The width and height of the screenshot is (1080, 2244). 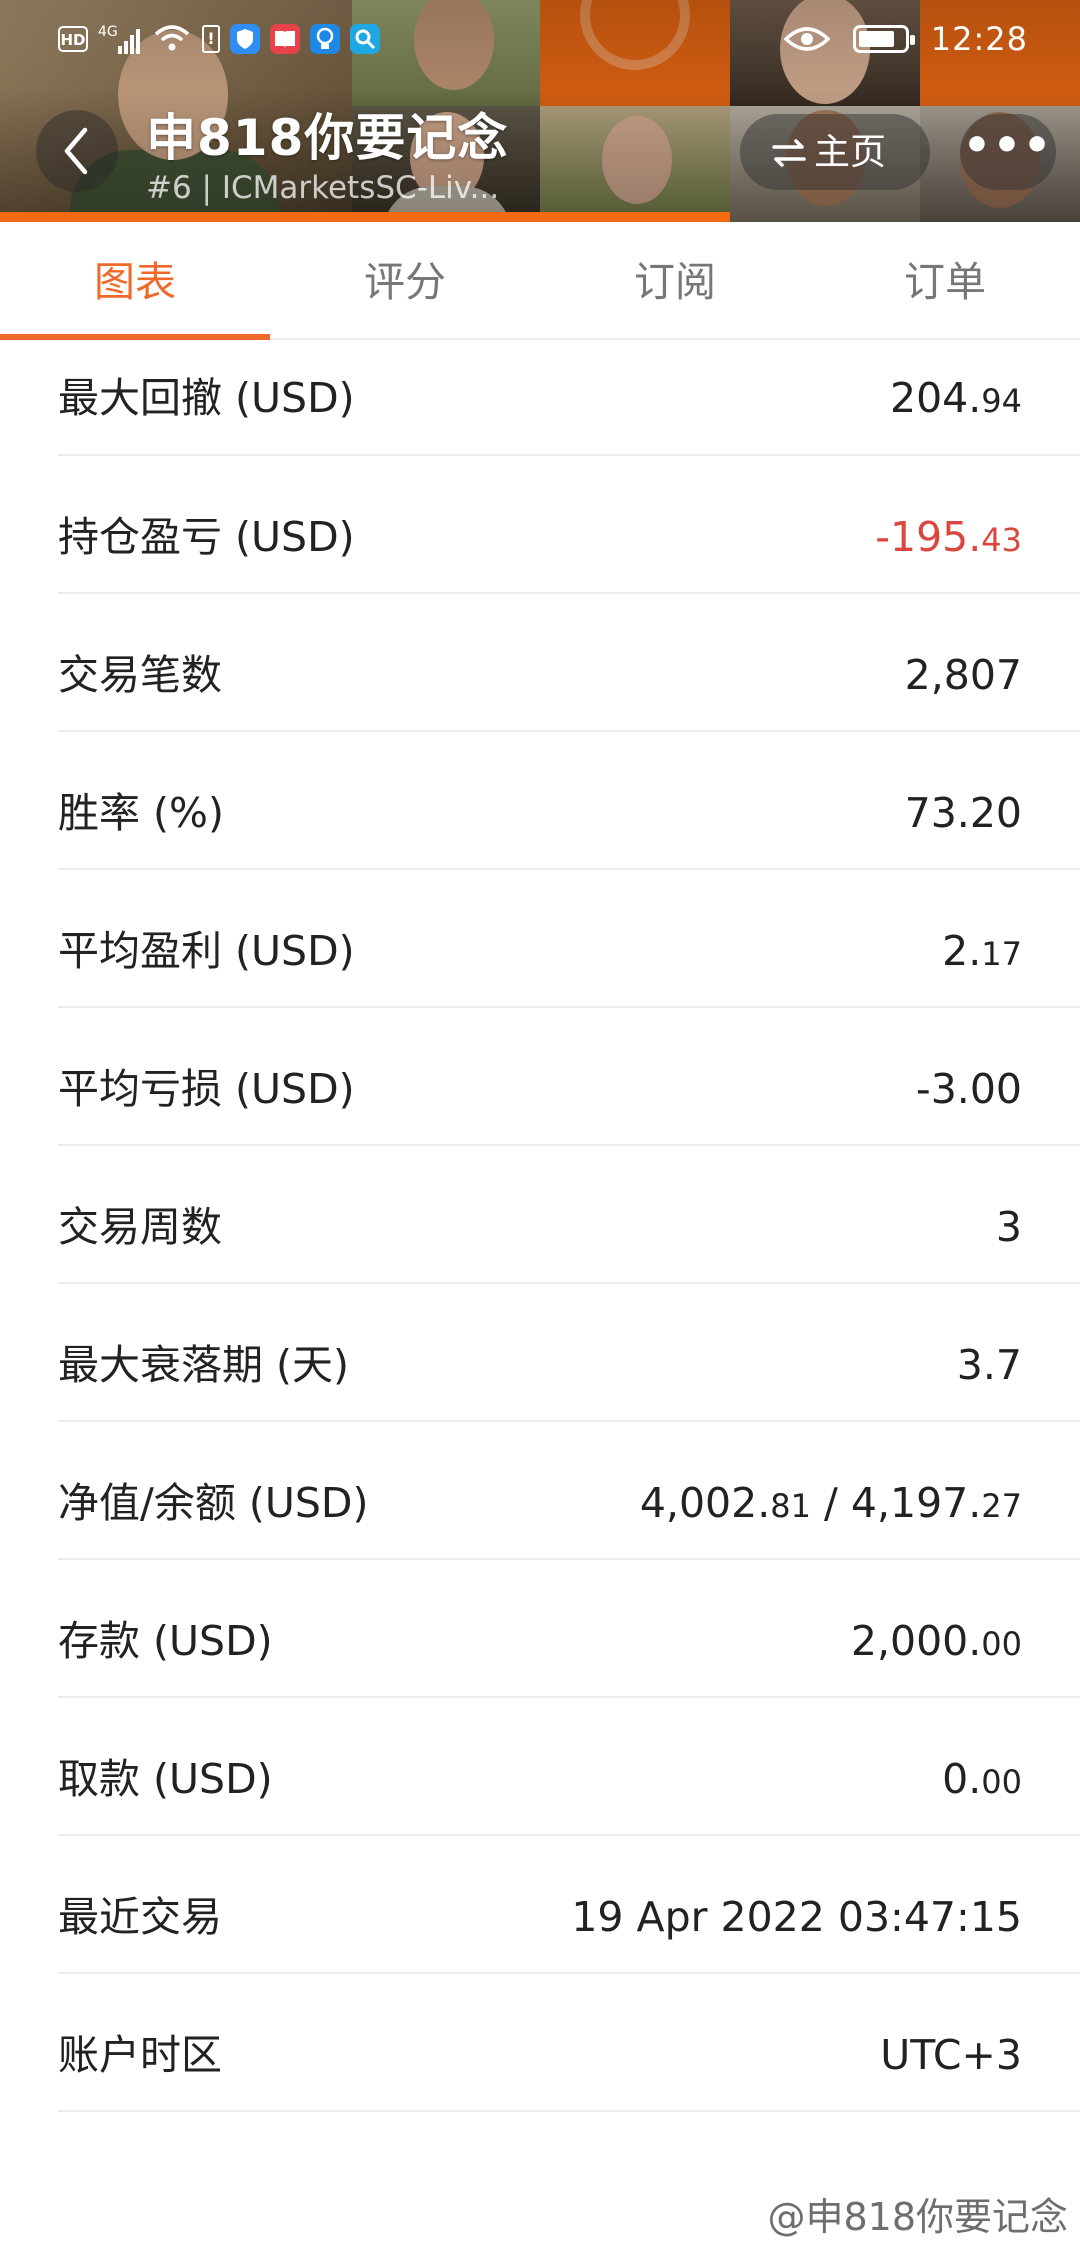 I want to click on stat-row: 持仓盈亏 (USD) -195.43, so click(x=569, y=525).